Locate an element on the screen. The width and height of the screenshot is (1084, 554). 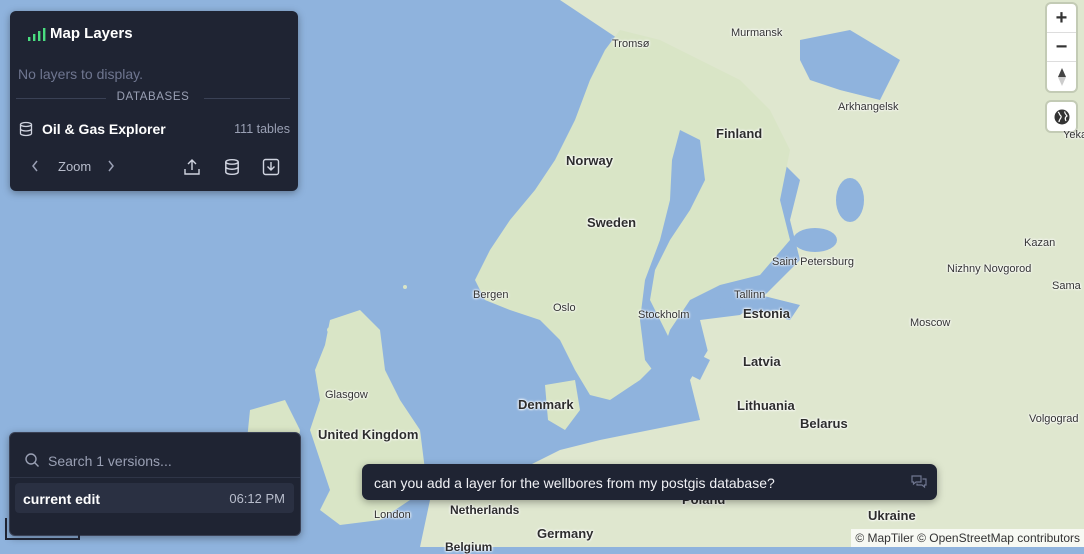
place-label: Finland is located at coordinates (739, 133).